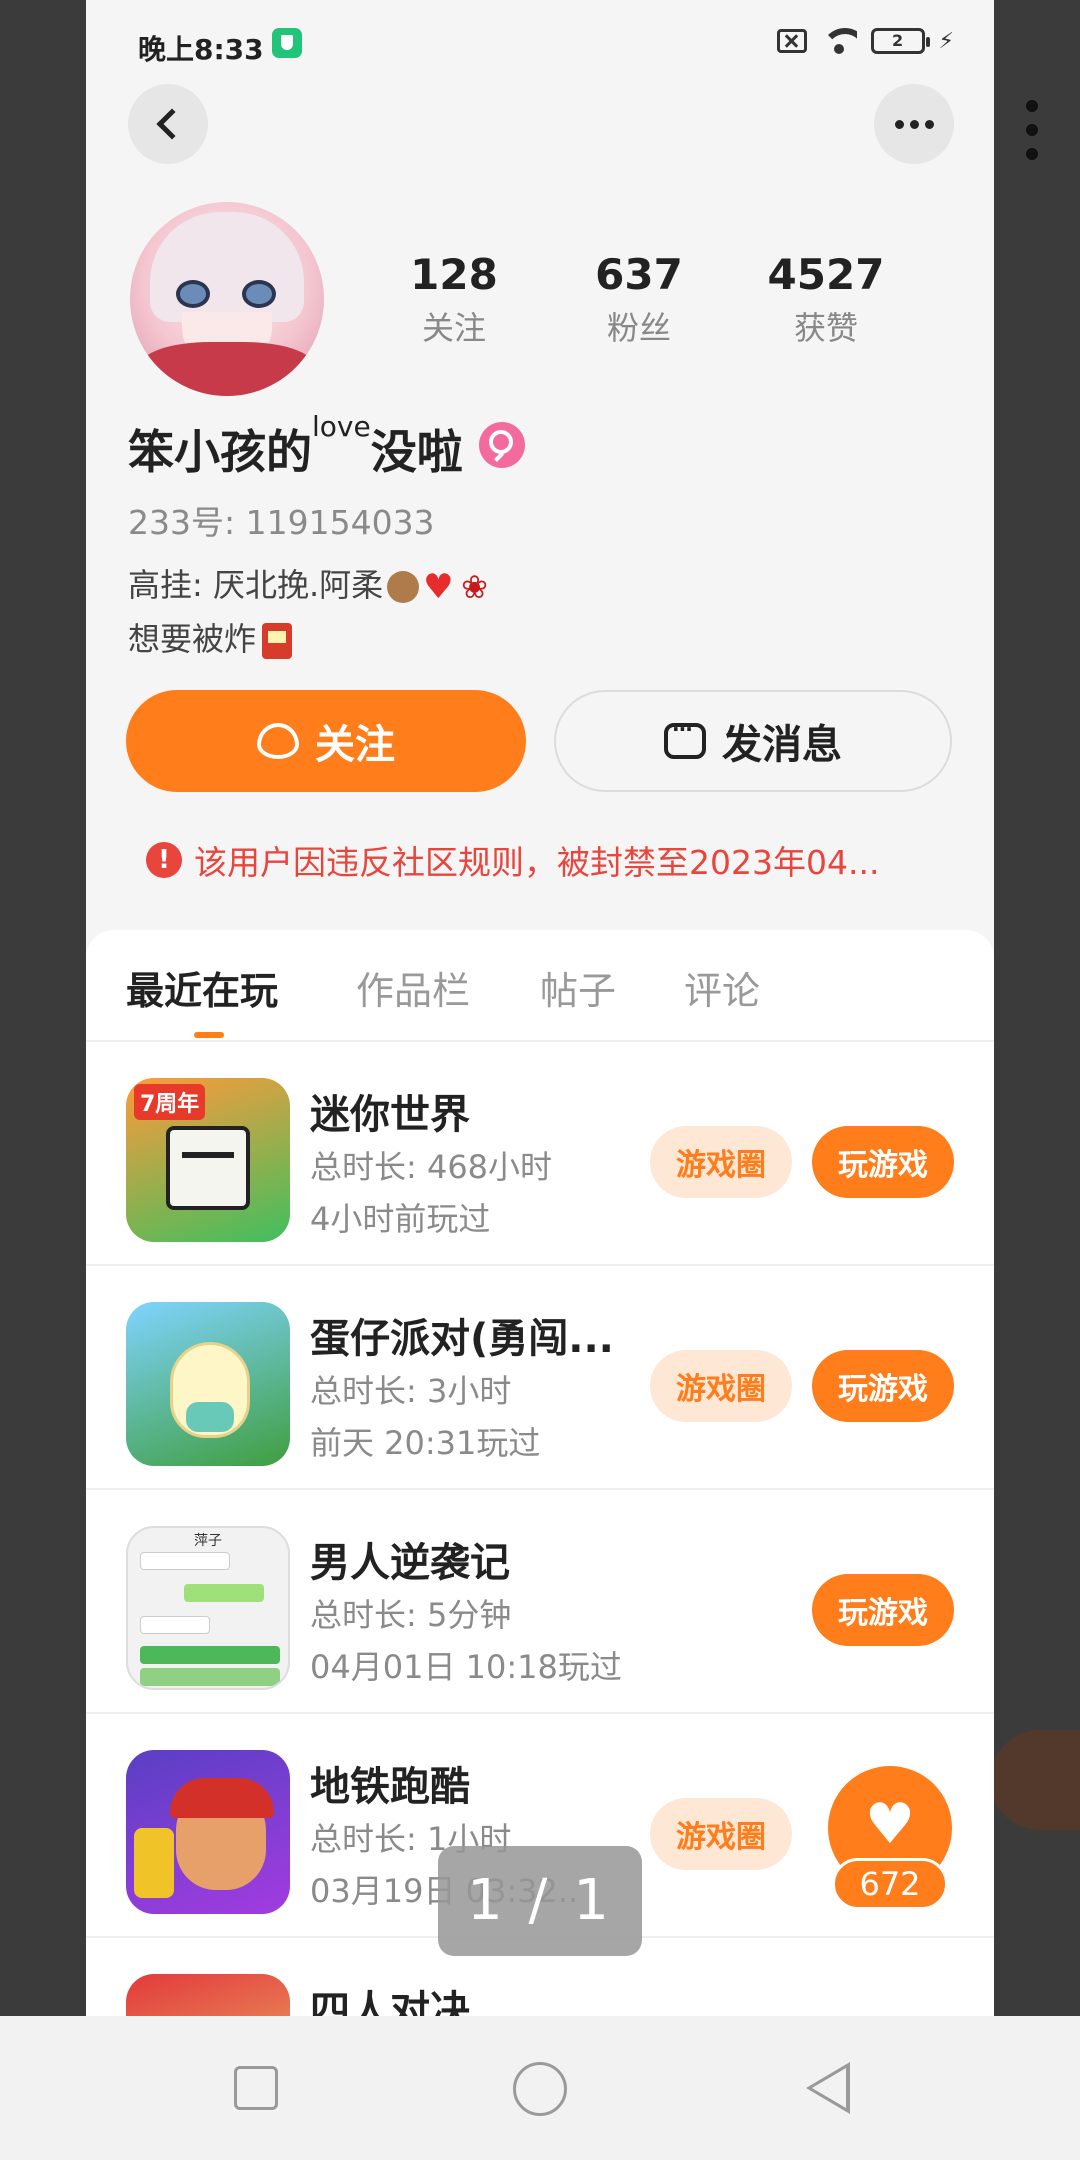 Image resolution: width=1080 pixels, height=2160 pixels. What do you see at coordinates (540, 1378) in the screenshot?
I see `game-row: 蛋仔派对(勇闯... 总时长: 3小时 前天 20:31玩过 游戏圈 玩游戏` at bounding box center [540, 1378].